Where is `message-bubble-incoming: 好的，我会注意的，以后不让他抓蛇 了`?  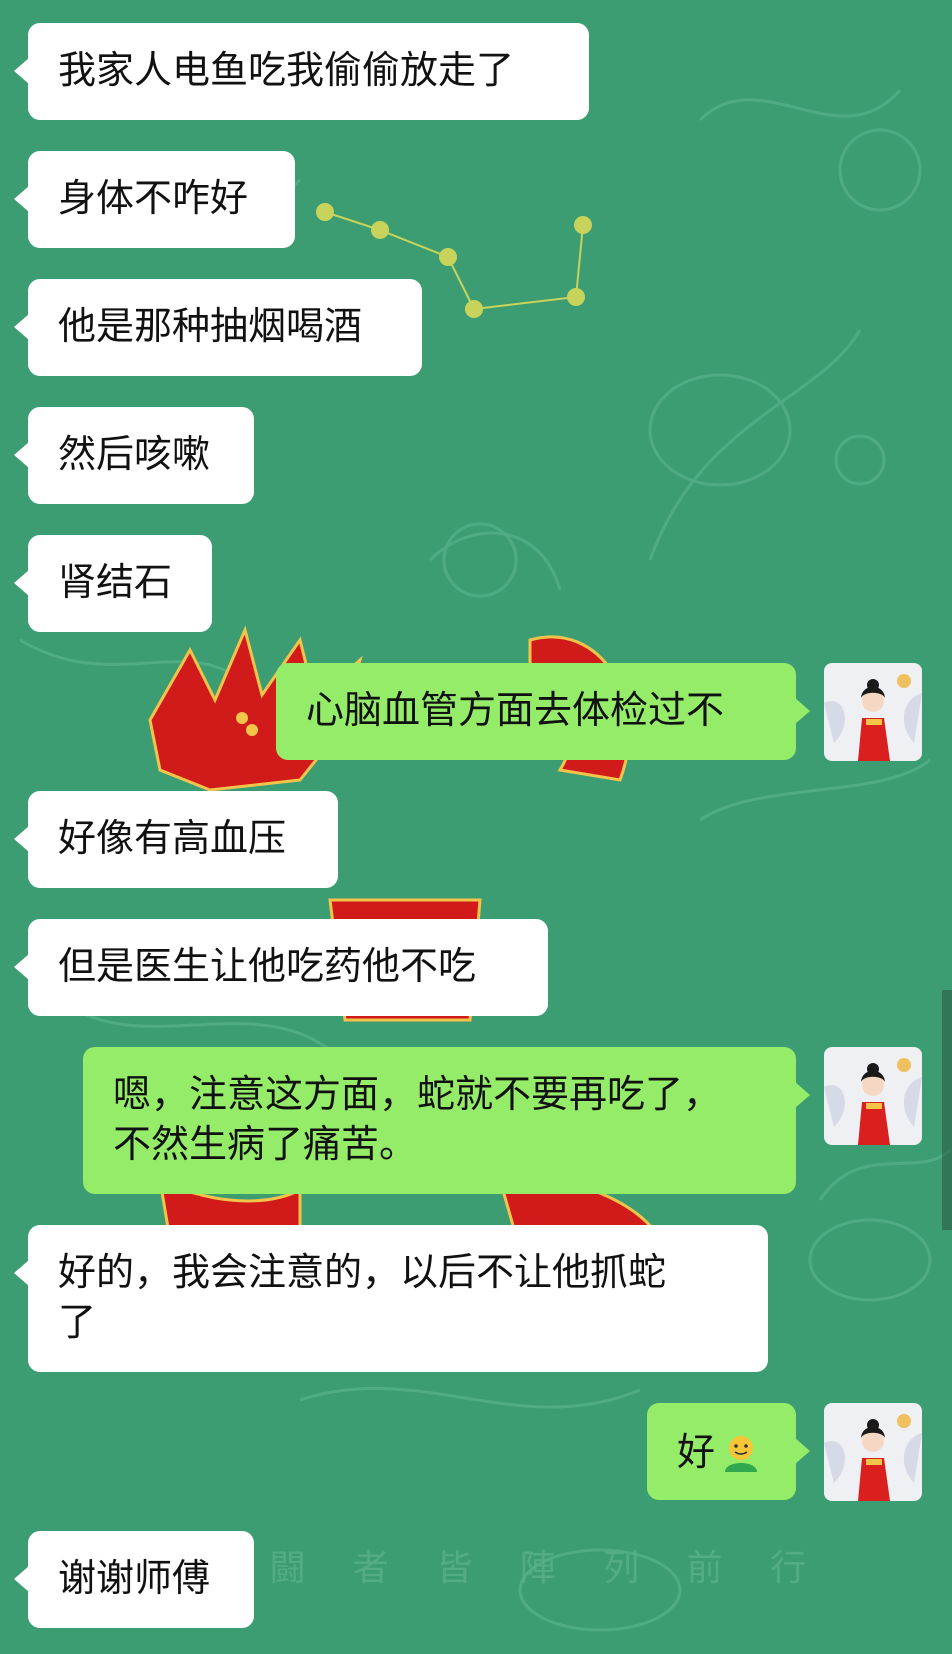
message-bubble-incoming: 好的，我会注意的，以后不让他抓蛇 了 is located at coordinates (391, 1298).